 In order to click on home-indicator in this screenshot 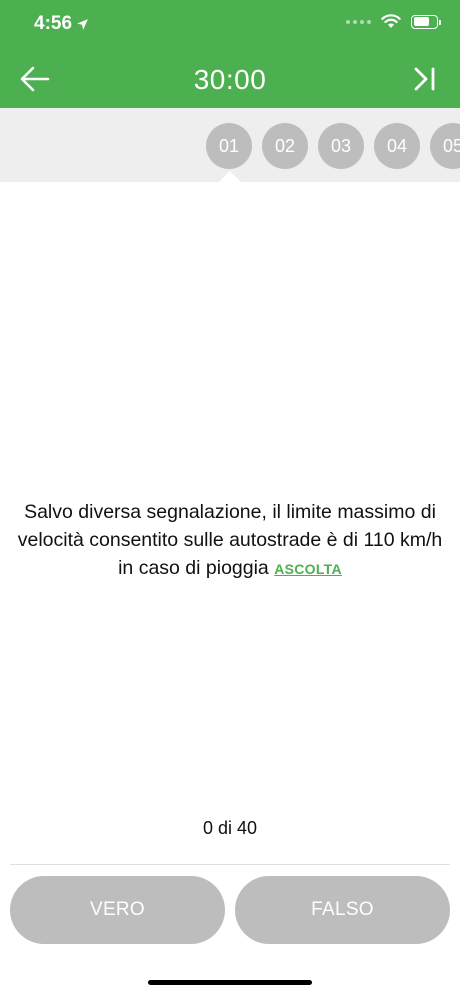, I will do `click(230, 982)`.